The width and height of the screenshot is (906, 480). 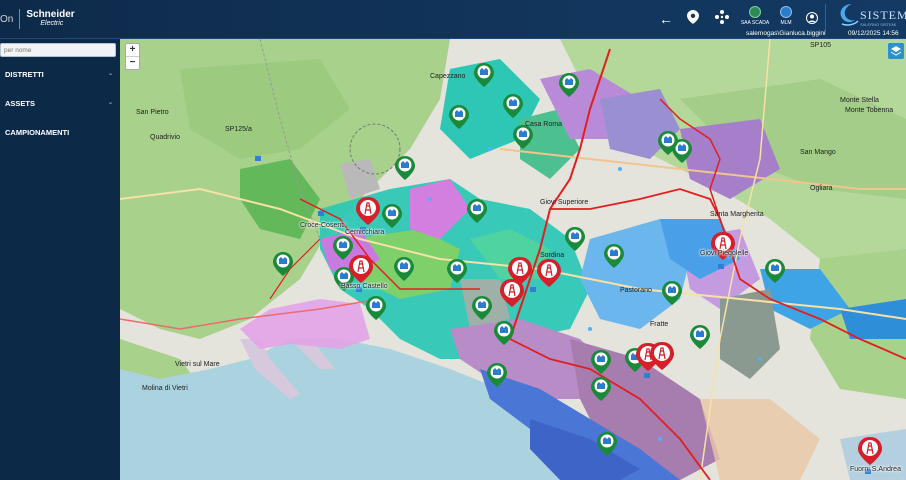 What do you see at coordinates (873, 33) in the screenshot?
I see `datetime: 09/12/2025 14:56` at bounding box center [873, 33].